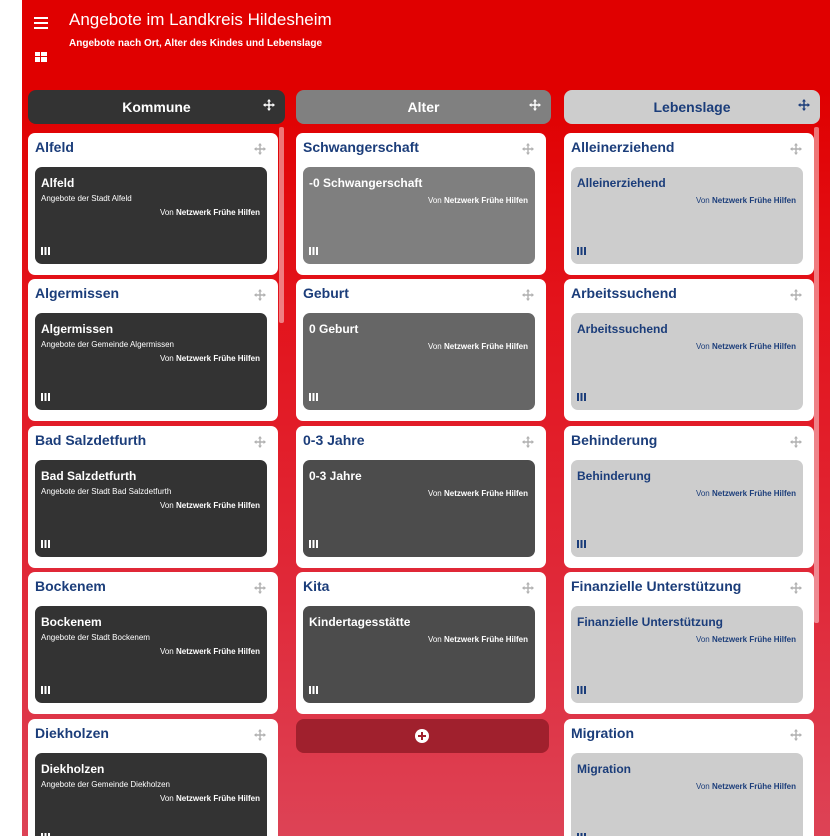 Image resolution: width=830 pixels, height=836 pixels. Describe the element at coordinates (604, 769) in the screenshot. I see `tile-title: Migration` at that location.